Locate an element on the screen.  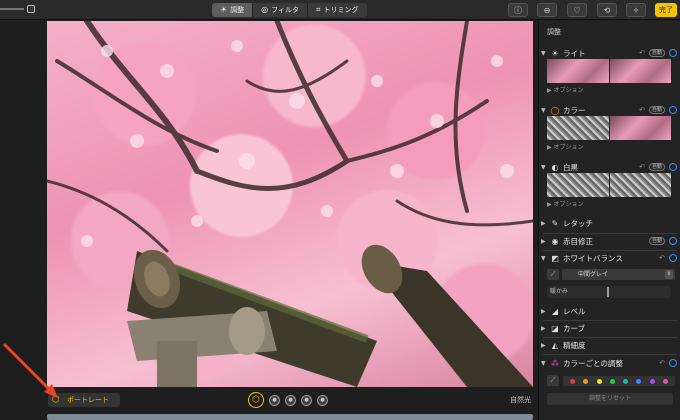
light-header: ▼ ☀ ライト ↶ 自動 is located at coordinates (609, 53).